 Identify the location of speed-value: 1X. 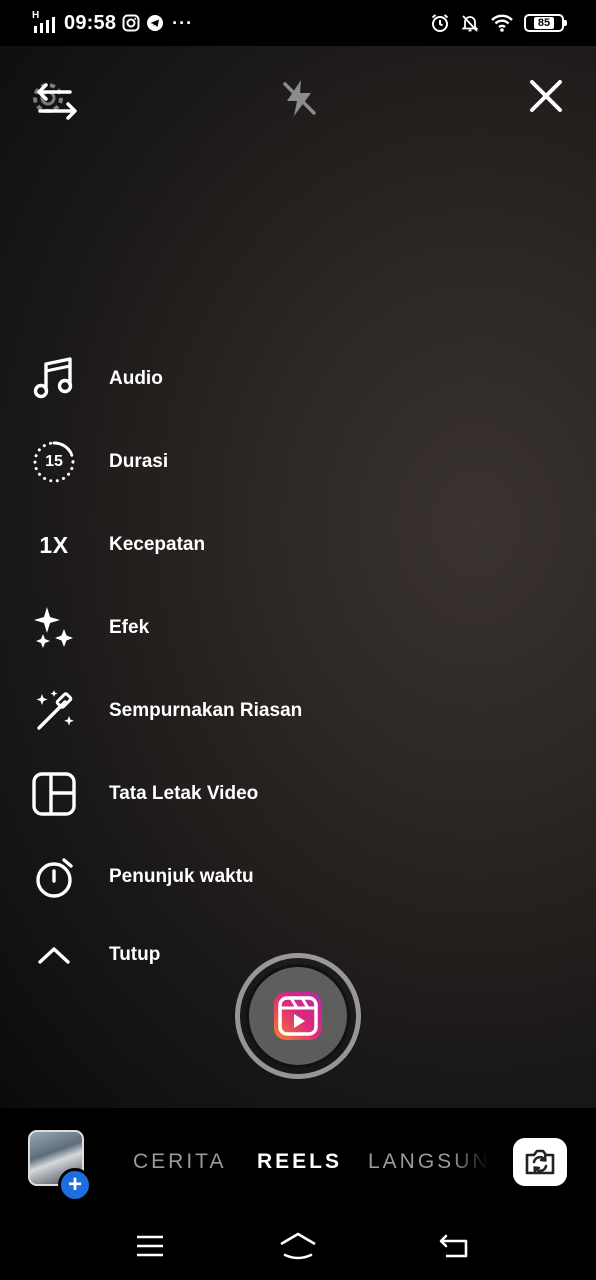
(54, 544).